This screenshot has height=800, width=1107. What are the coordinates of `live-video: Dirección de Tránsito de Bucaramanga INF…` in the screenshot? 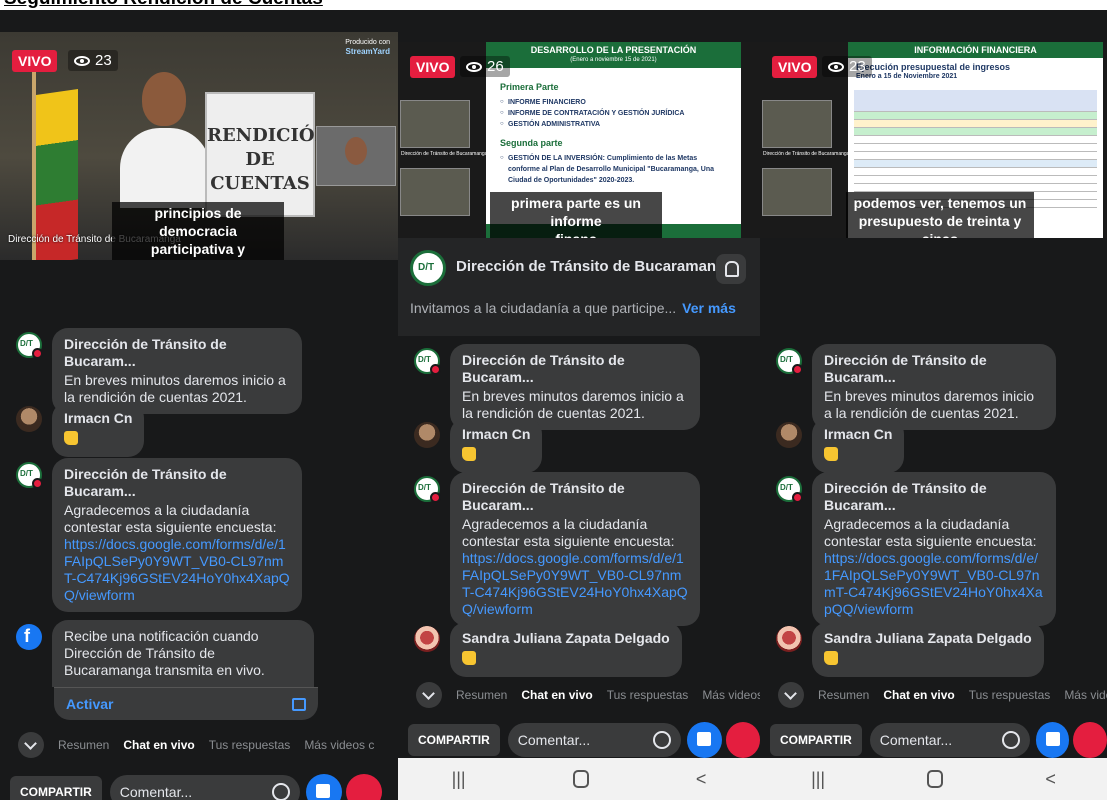 It's located at (933, 140).